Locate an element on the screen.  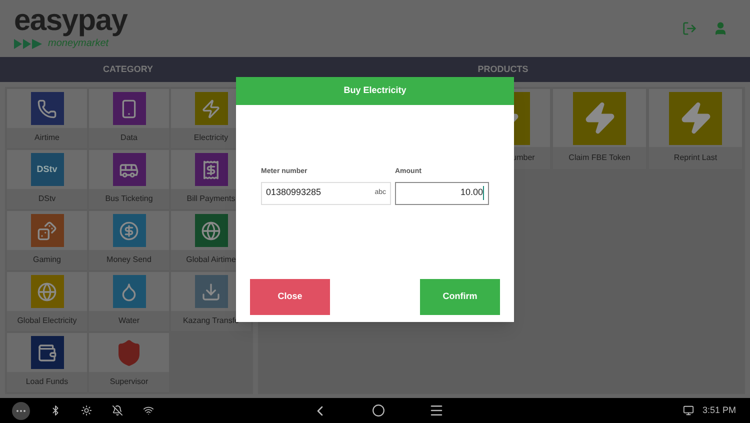
category-label: DStv is located at coordinates (47, 199).